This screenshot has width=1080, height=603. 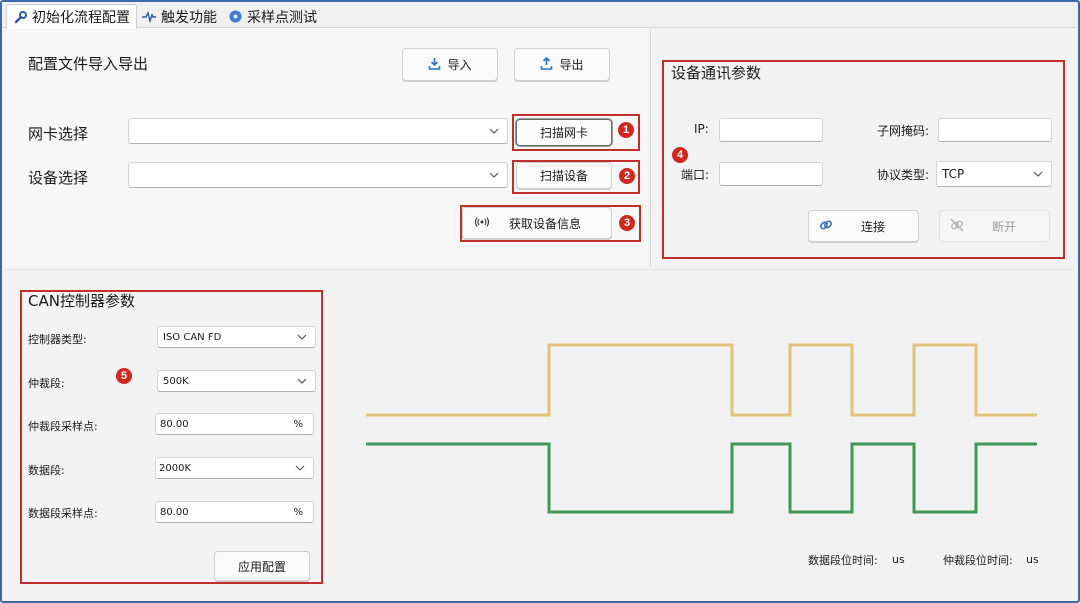 What do you see at coordinates (701, 478) in the screenshot?
I see `data-waveform` at bounding box center [701, 478].